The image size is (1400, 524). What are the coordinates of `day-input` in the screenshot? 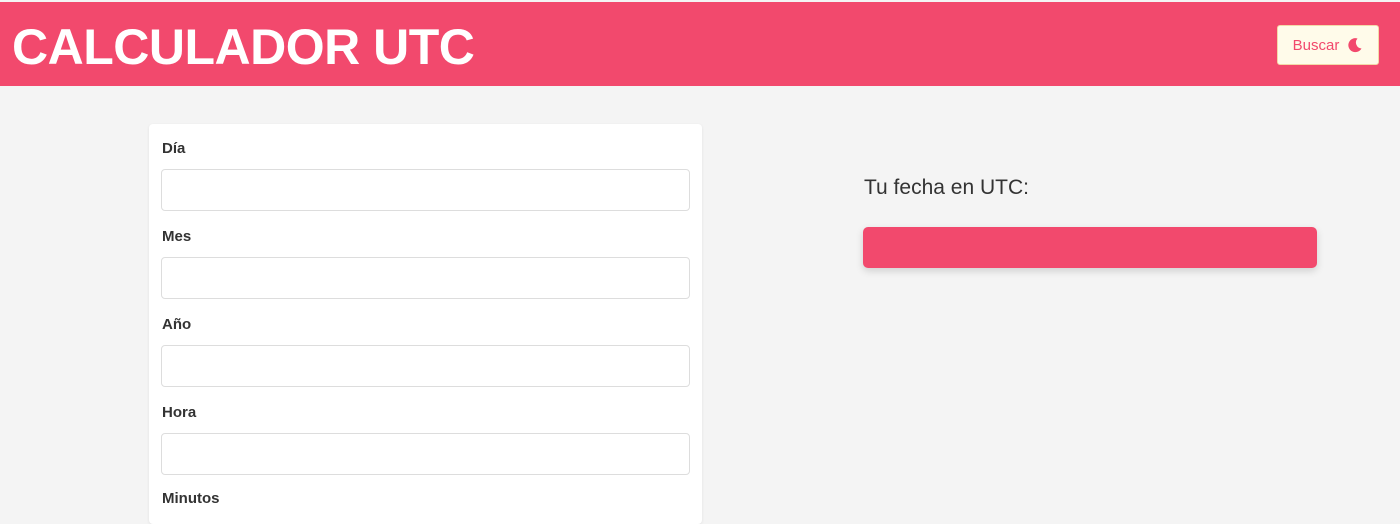 It's located at (425, 190).